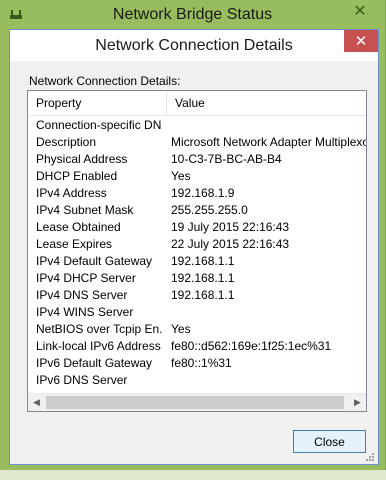 Image resolution: width=386 pixels, height=480 pixels. Describe the element at coordinates (82, 159) in the screenshot. I see `property-cell: Physical Address` at that location.